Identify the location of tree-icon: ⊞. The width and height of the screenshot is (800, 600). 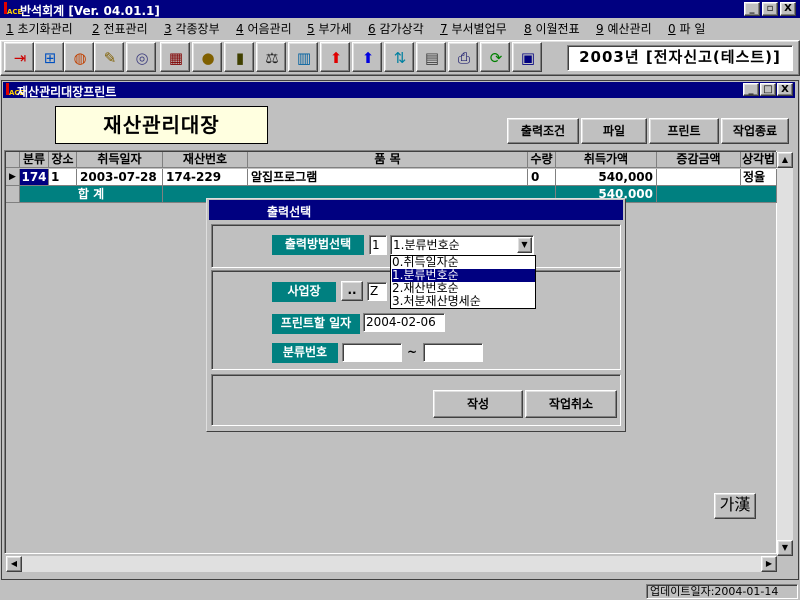
(49, 57).